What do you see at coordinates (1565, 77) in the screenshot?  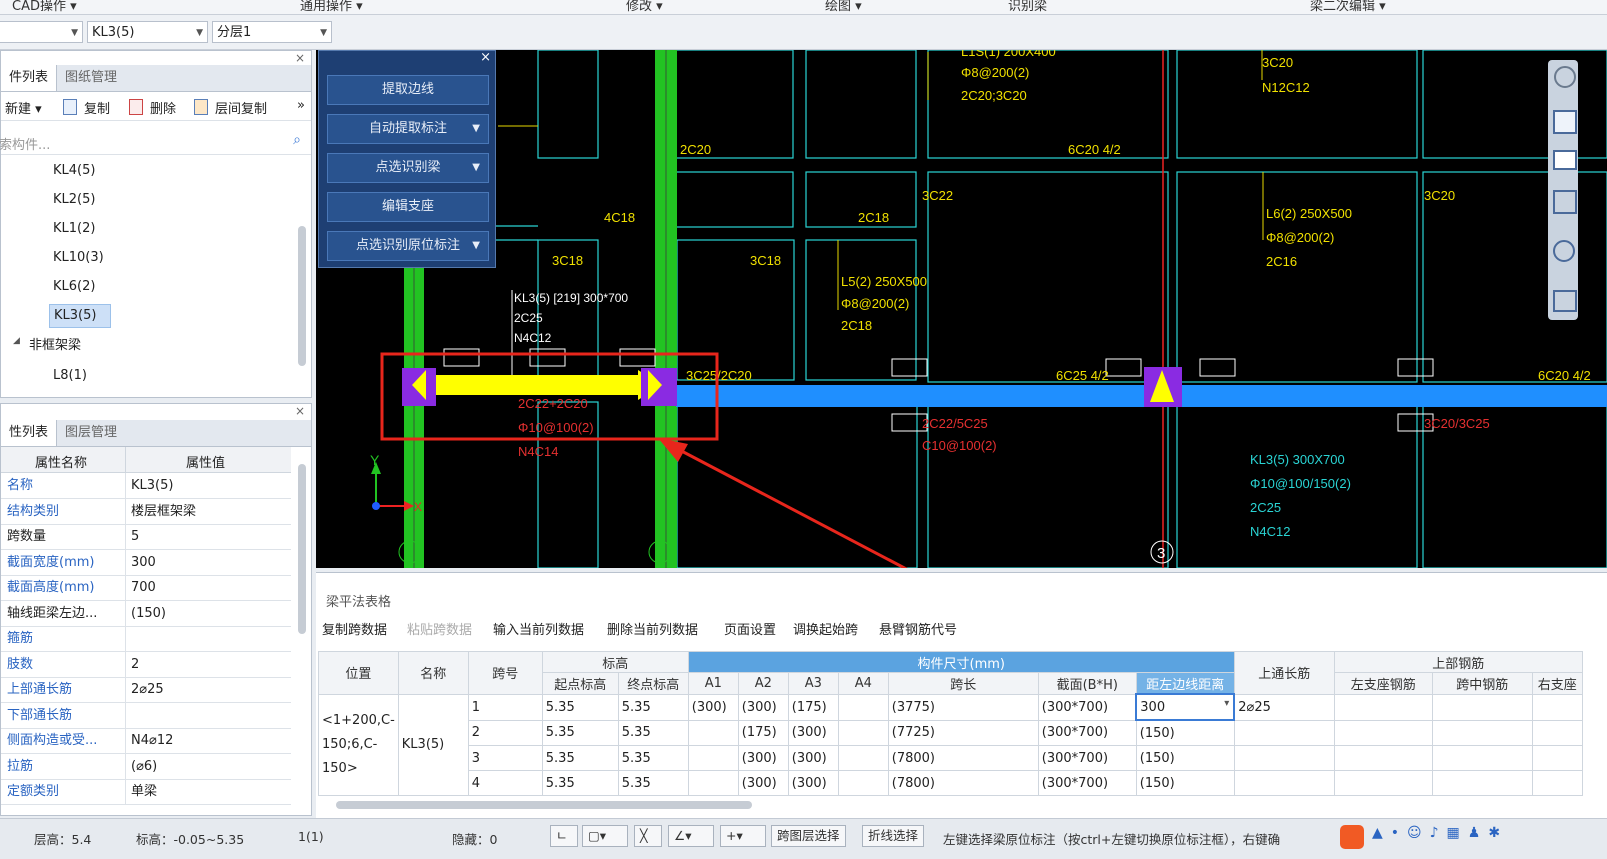 I see `orbit-icon` at bounding box center [1565, 77].